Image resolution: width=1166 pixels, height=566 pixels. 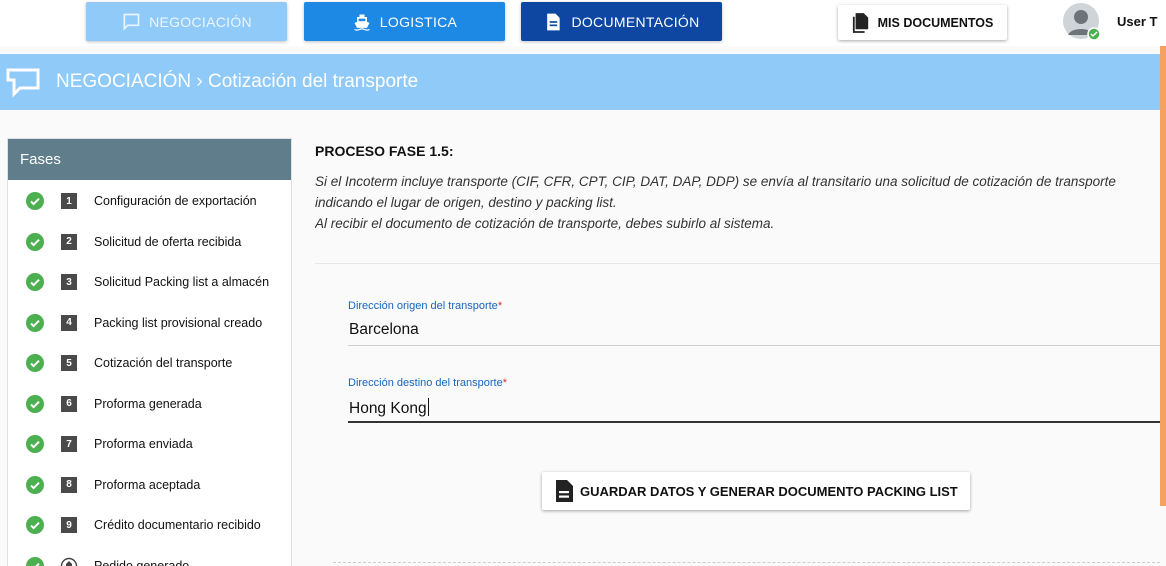 What do you see at coordinates (69, 403) in the screenshot?
I see `phase-number: 6` at bounding box center [69, 403].